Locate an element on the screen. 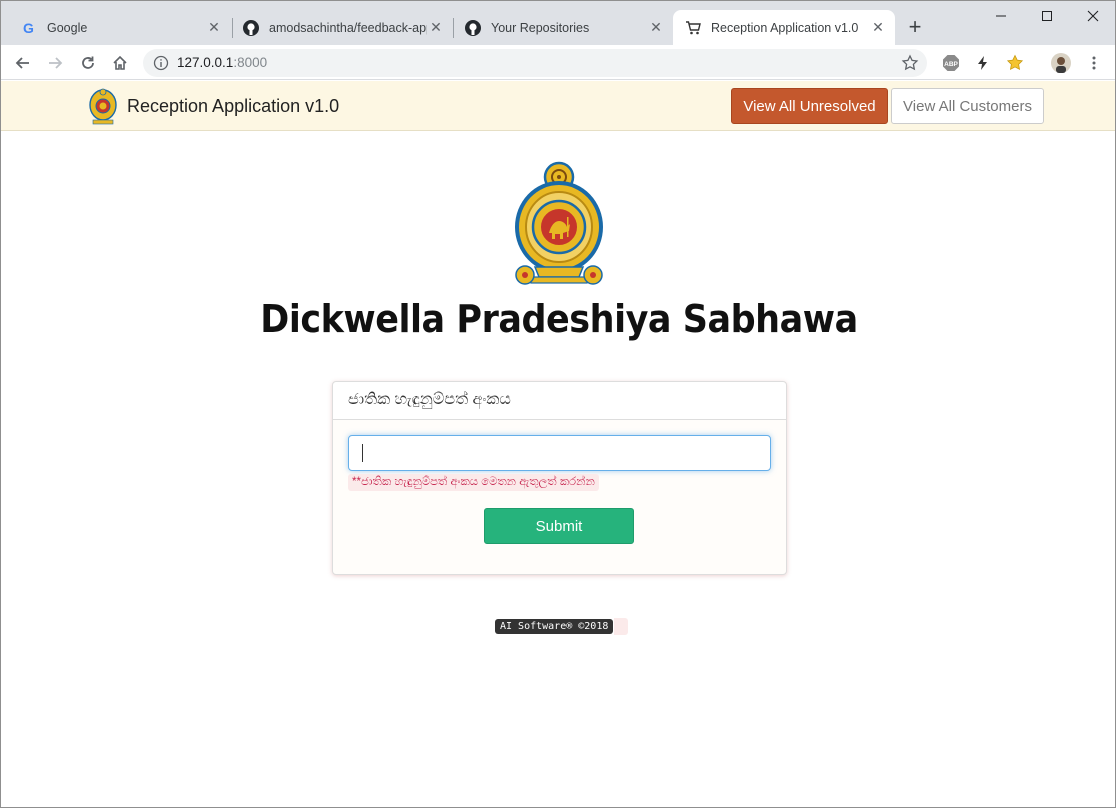 This screenshot has height=808, width=1116. adblock-icon: ABP is located at coordinates (951, 63).